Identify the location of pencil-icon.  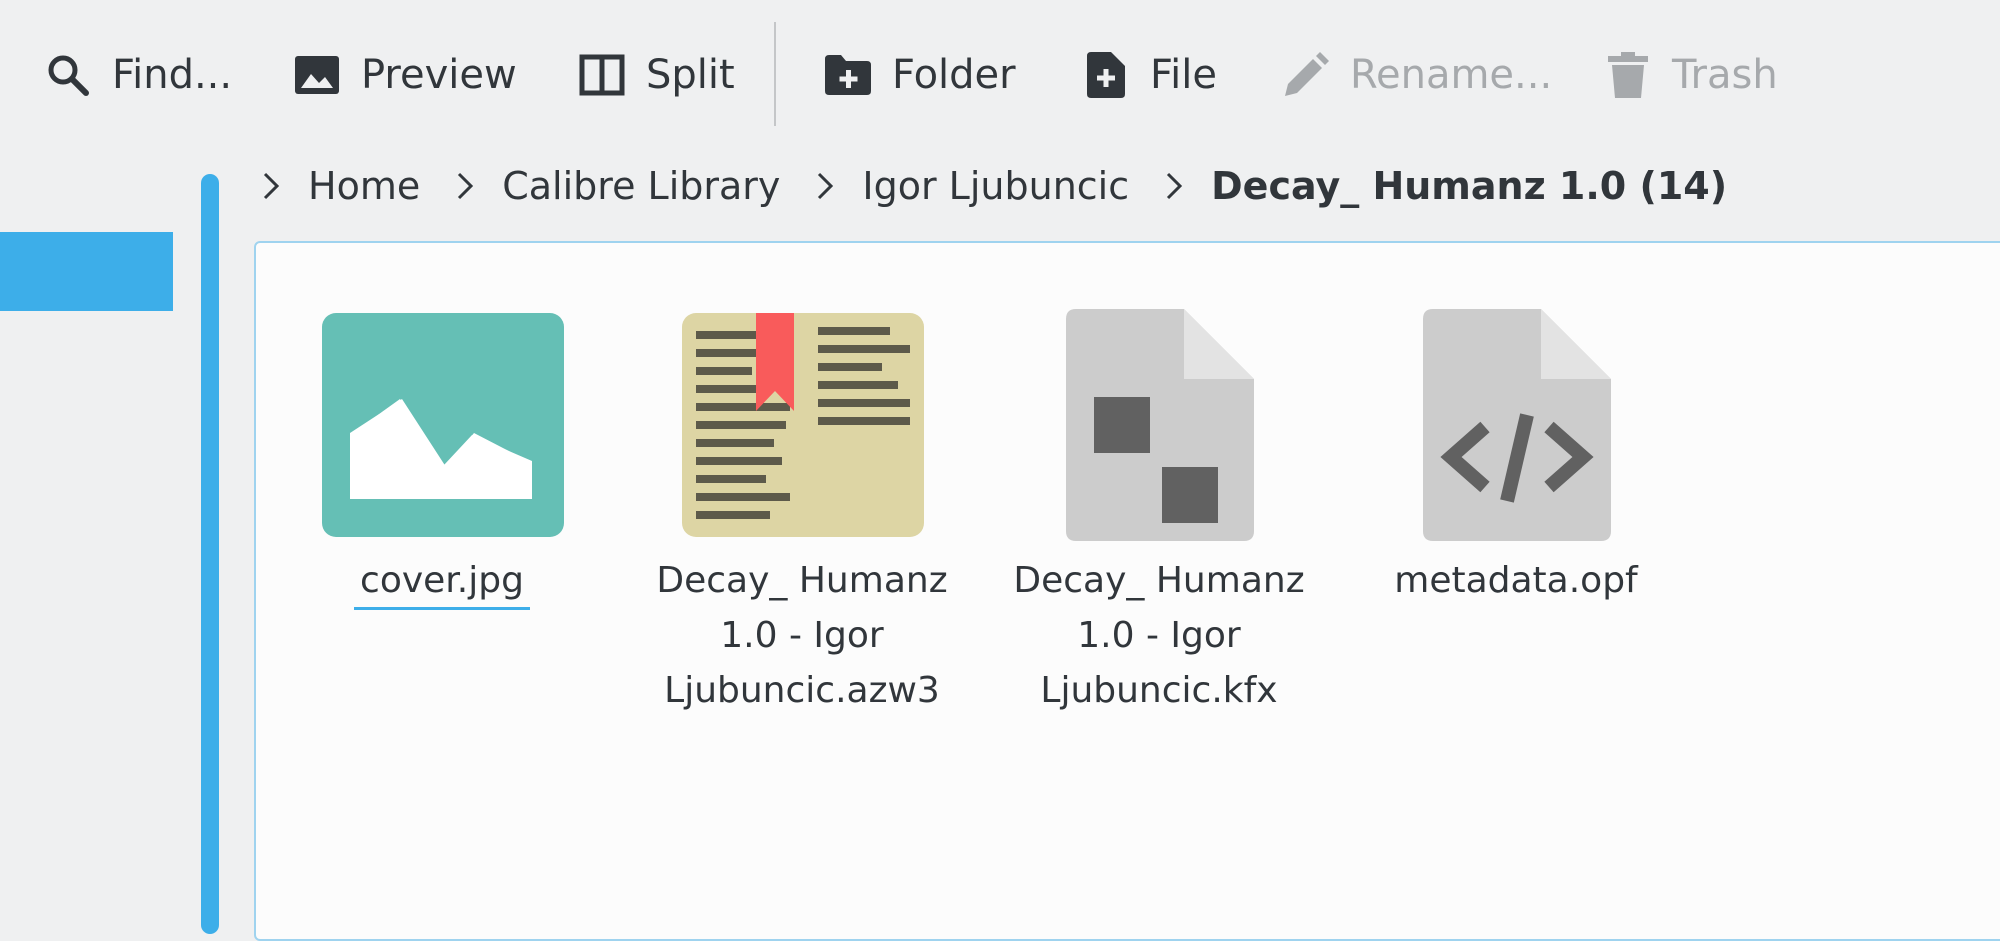
(1306, 75).